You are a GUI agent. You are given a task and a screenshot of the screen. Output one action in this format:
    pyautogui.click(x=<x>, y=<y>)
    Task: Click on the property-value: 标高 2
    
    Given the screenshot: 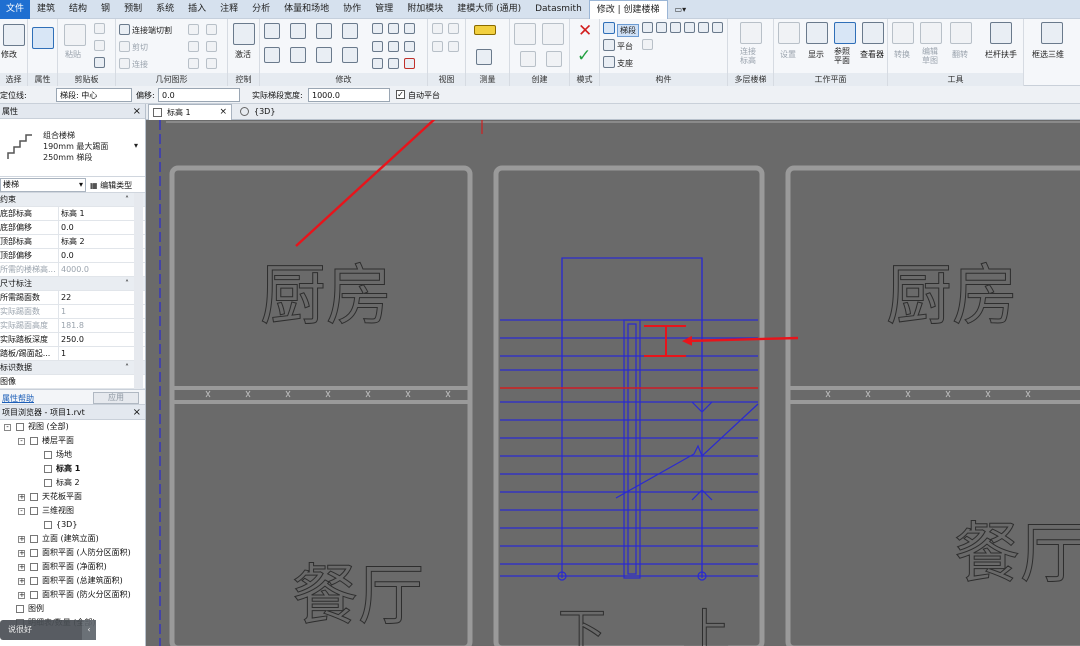 What is the action you would take?
    pyautogui.click(x=91, y=241)
    